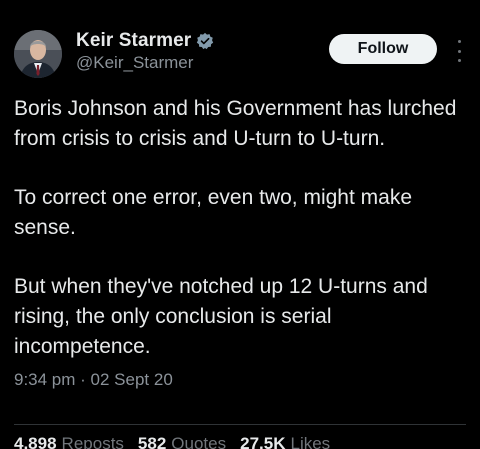 This screenshot has width=480, height=449. Describe the element at coordinates (241, 382) in the screenshot. I see `tweet-timestamp: 9:34 pm · 02 Sept 20` at that location.